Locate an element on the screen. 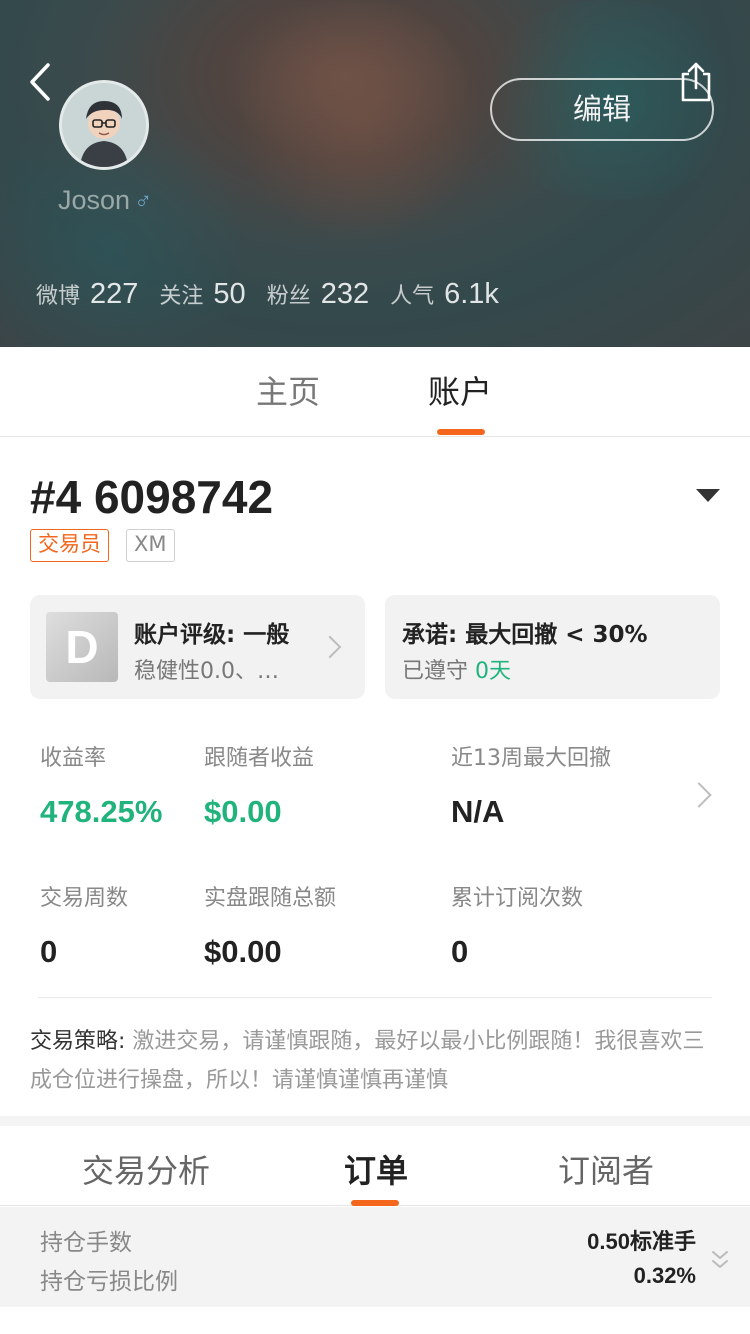 Image resolution: width=750 pixels, height=1334 pixels. username: Joson ♂ is located at coordinates (105, 200).